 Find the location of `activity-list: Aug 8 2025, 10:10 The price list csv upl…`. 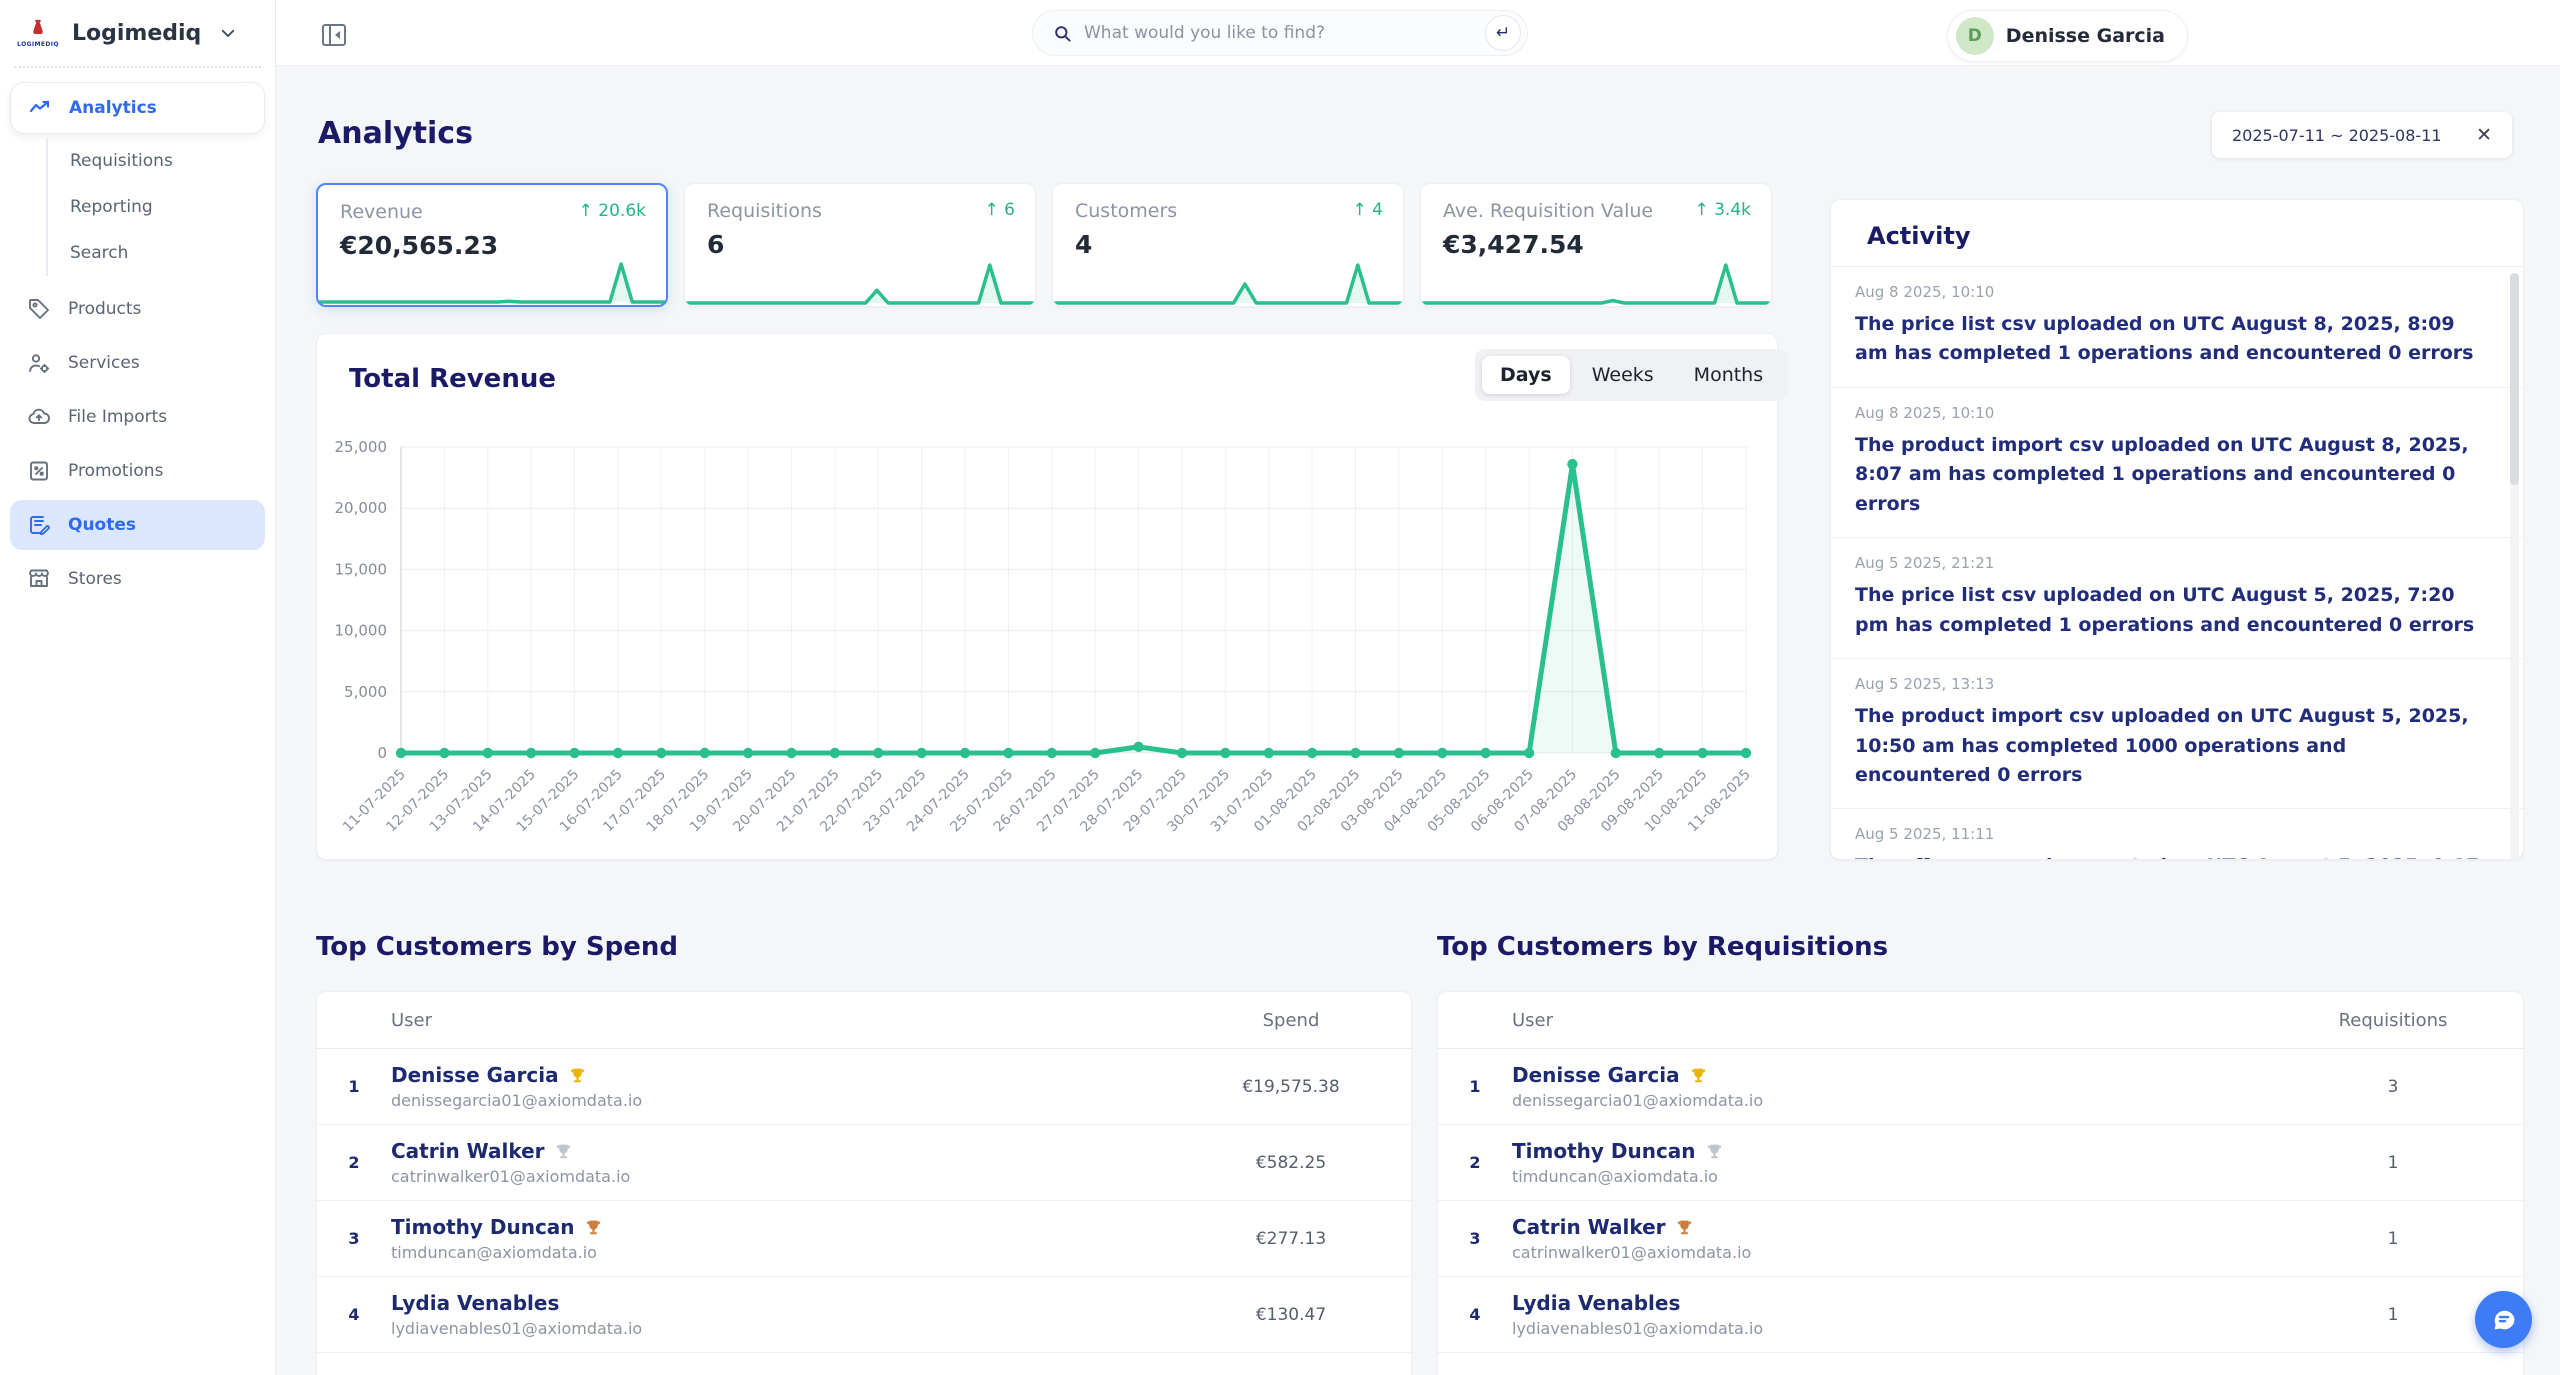

activity-list: Aug 8 2025, 10:10 The price list csv upl… is located at coordinates (2177, 562).